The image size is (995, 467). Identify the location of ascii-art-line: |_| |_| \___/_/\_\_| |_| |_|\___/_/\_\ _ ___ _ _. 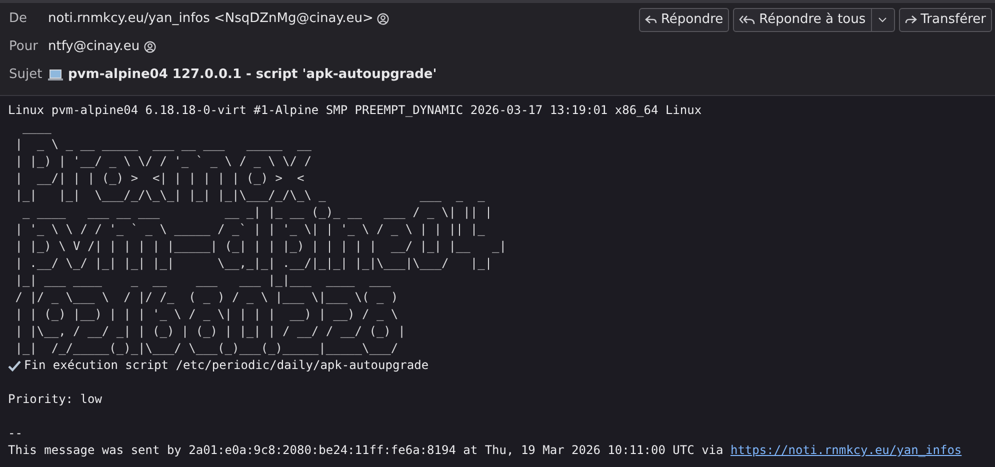
(249, 195).